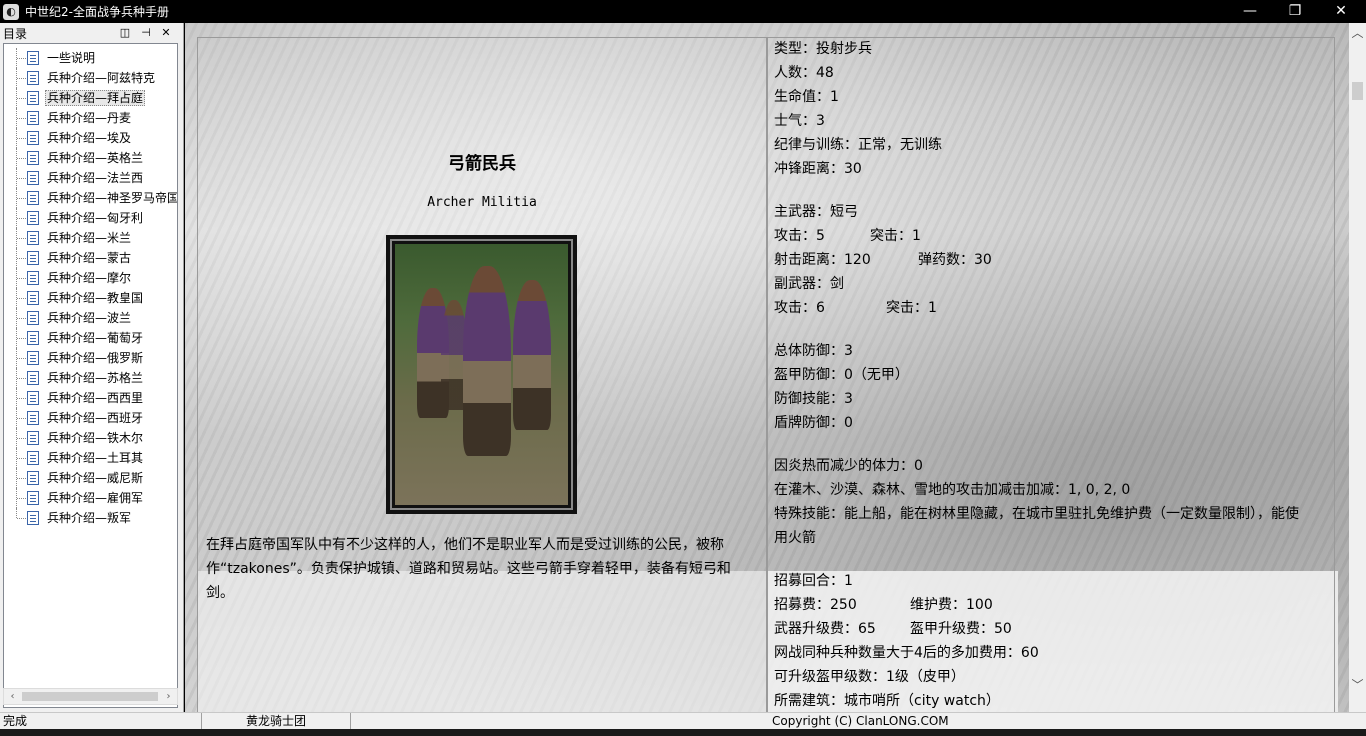  What do you see at coordinates (911, 308) in the screenshot?
I see `stat-secondary-charge: 突击：1` at bounding box center [911, 308].